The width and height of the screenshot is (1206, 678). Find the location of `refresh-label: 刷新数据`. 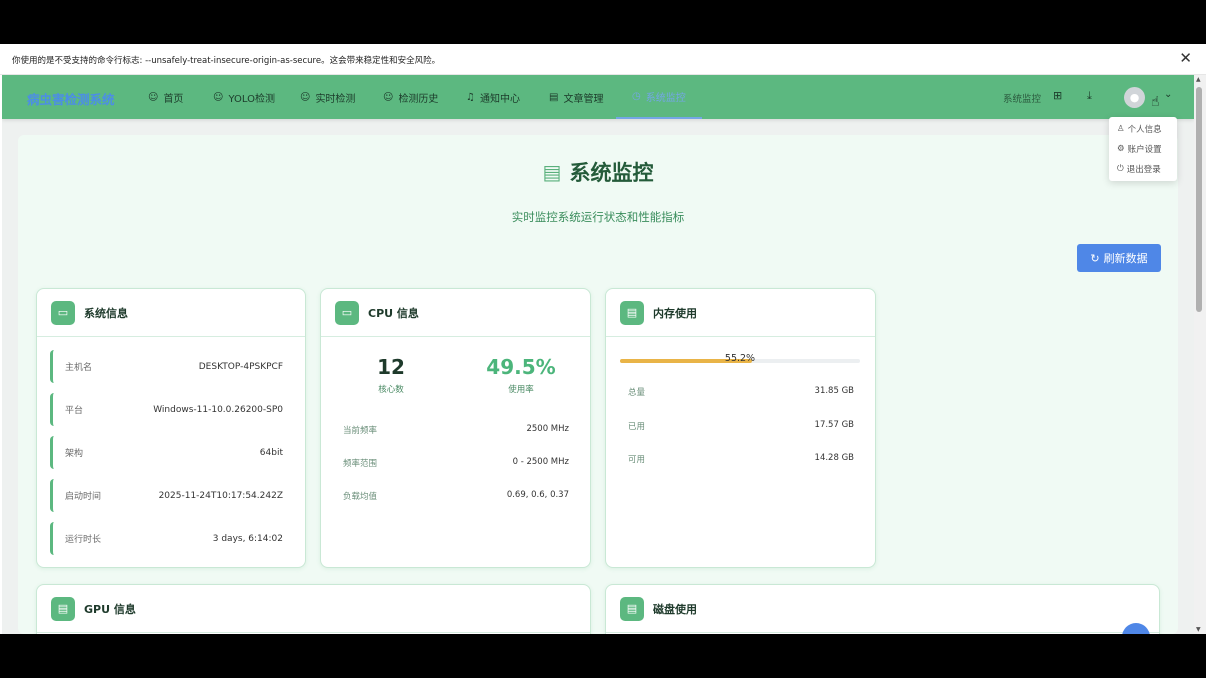

refresh-label: 刷新数据 is located at coordinates (1125, 258).